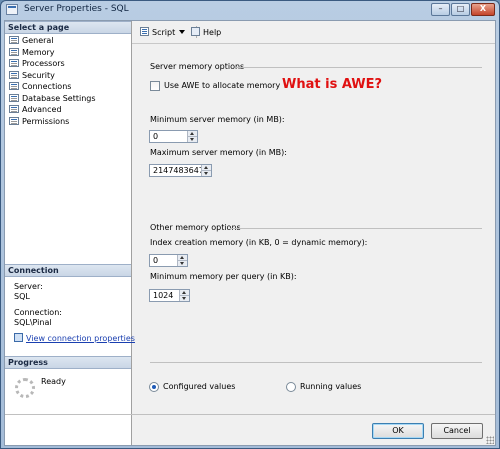  I want to click on values-divider, so click(316, 362).